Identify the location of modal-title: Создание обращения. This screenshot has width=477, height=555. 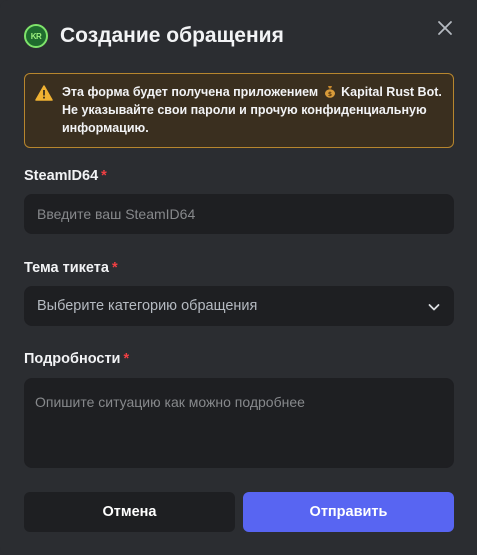
(172, 35).